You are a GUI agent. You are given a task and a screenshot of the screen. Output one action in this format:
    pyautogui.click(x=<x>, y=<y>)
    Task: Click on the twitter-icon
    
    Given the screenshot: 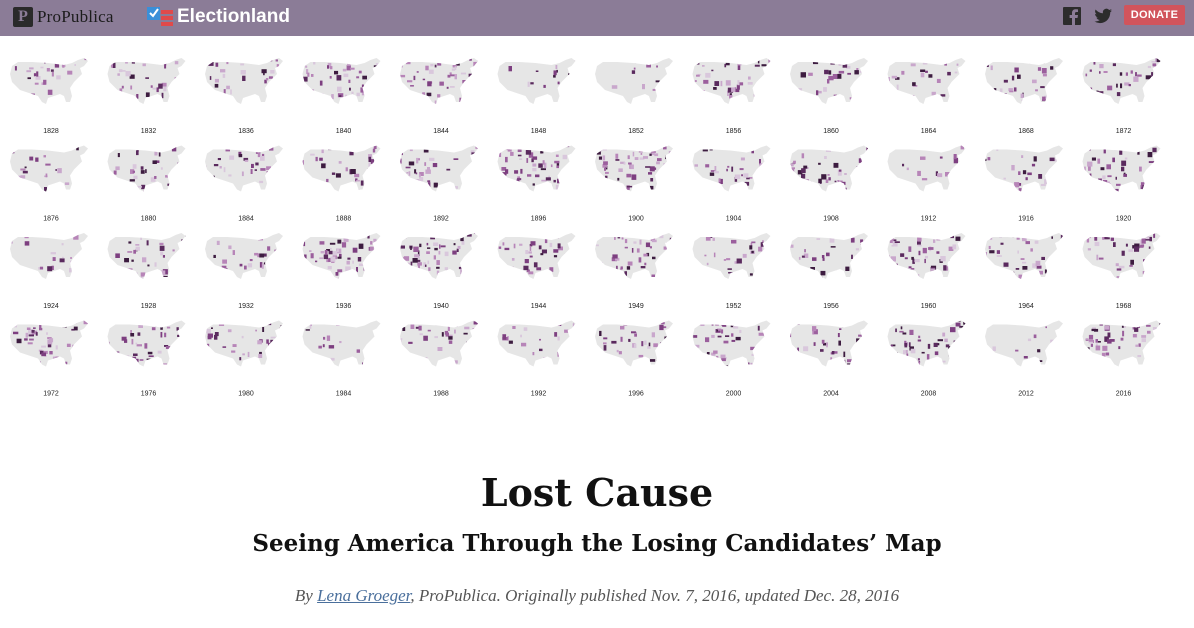 What is the action you would take?
    pyautogui.click(x=1103, y=16)
    